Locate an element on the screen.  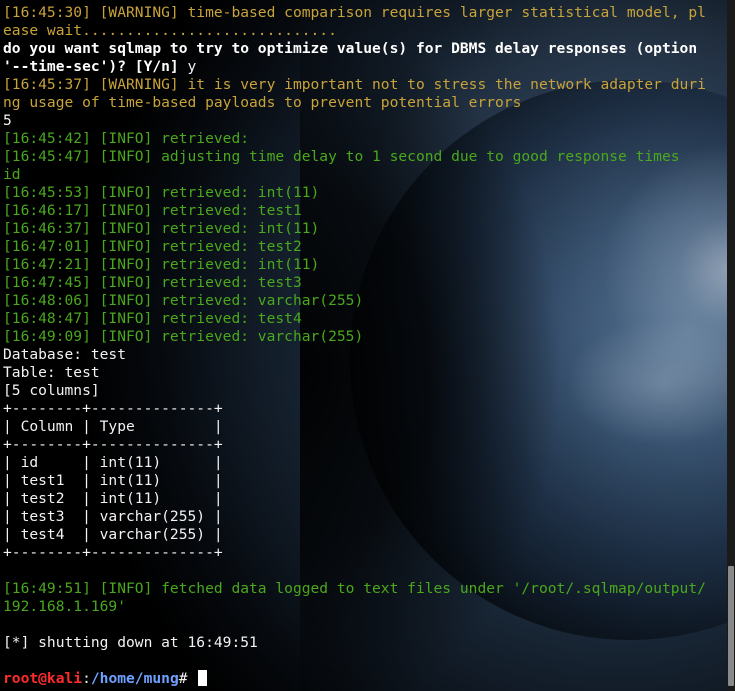
terminal-line-text: [16:47:01] [INFO] retrieved: test2 is located at coordinates (152, 246).